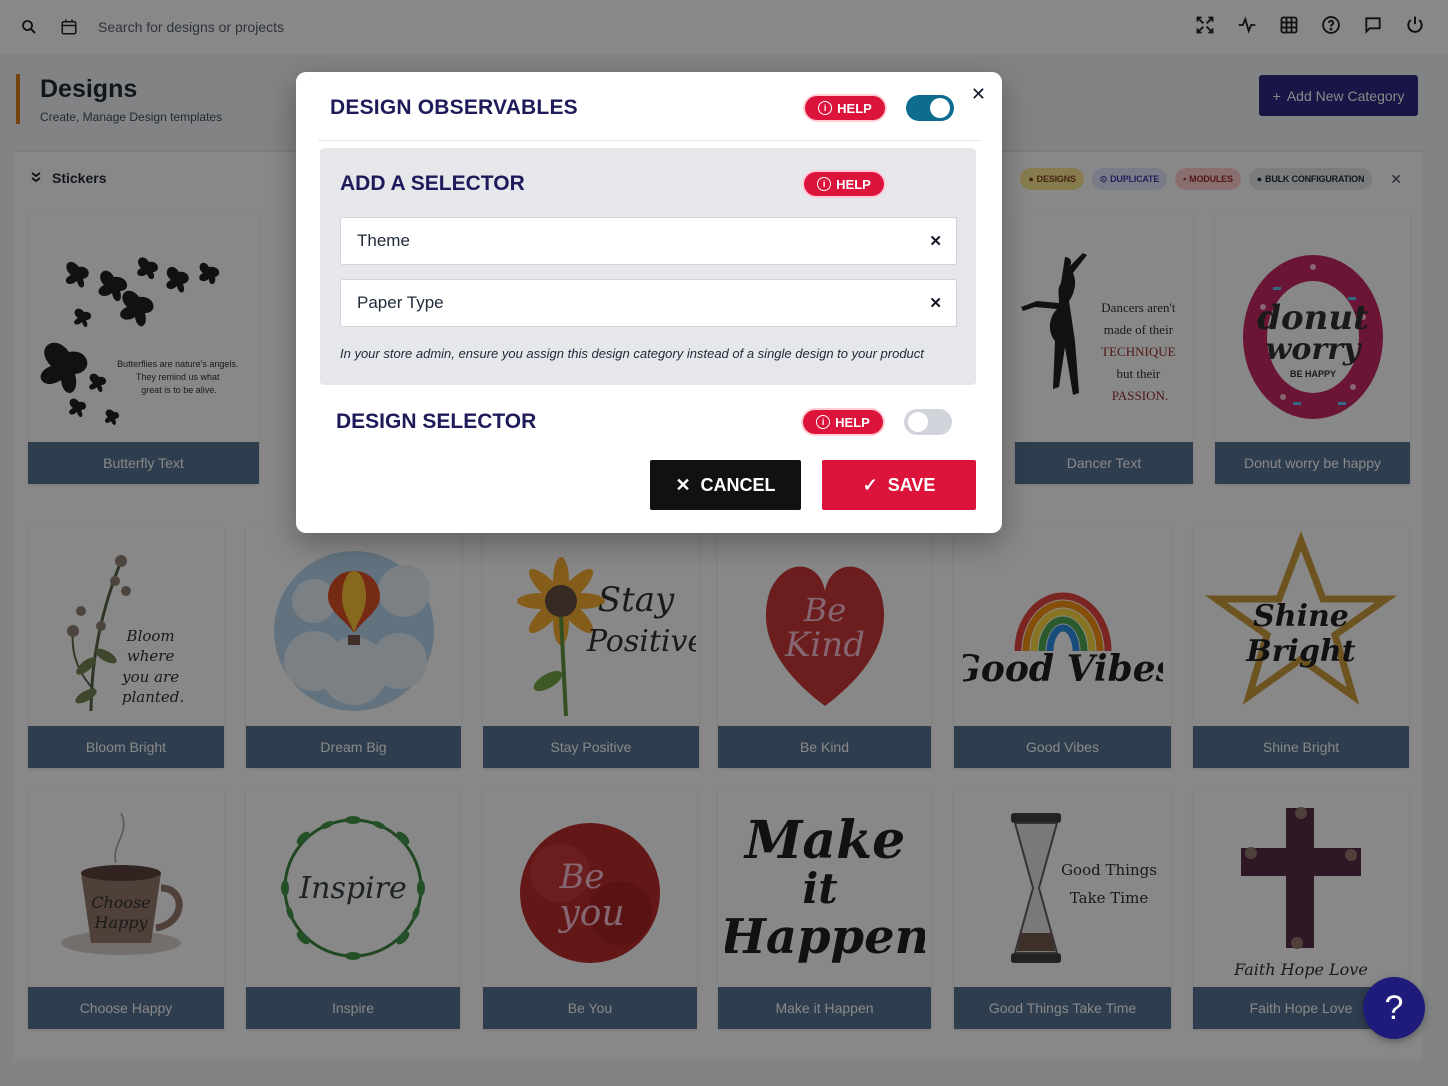  I want to click on help-fab-button: ?, so click(1394, 1008).